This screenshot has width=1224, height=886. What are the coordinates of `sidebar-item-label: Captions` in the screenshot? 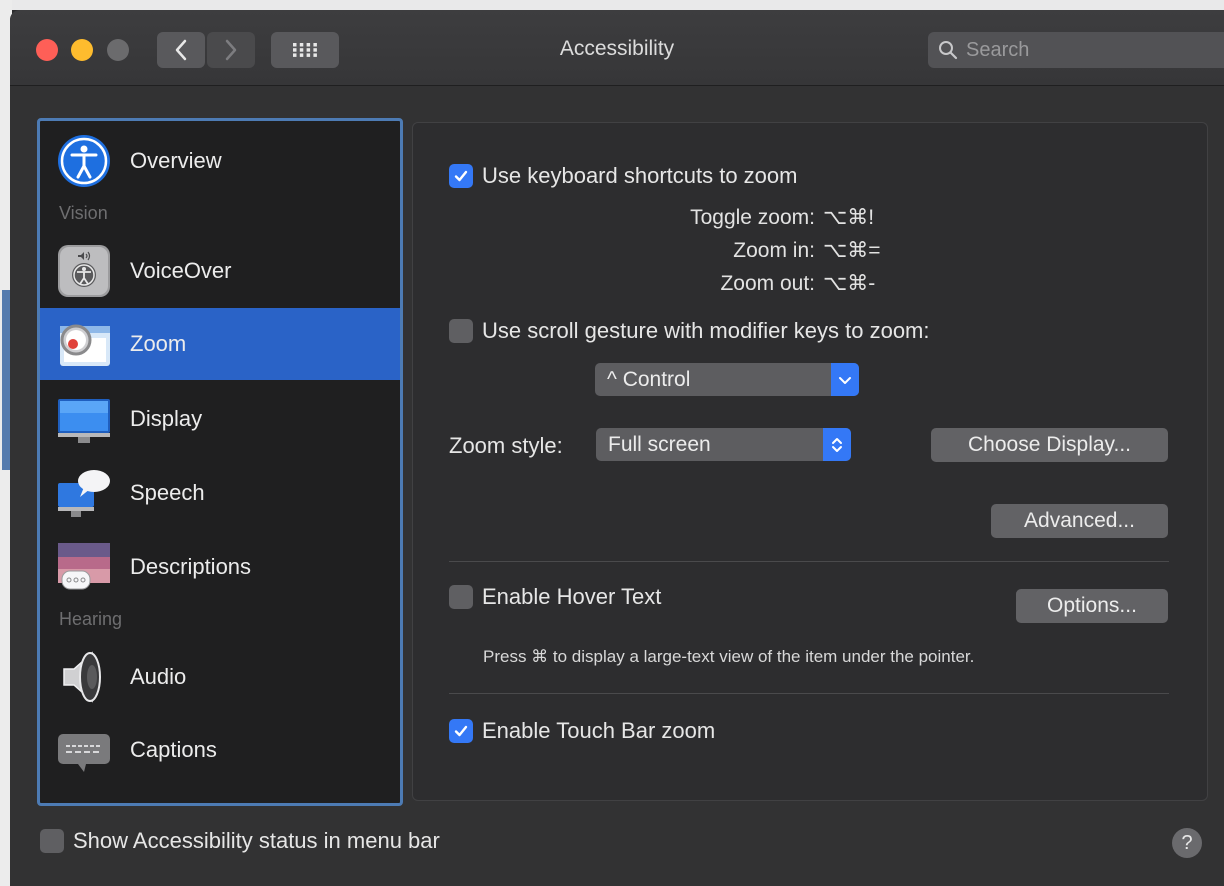 It's located at (173, 749).